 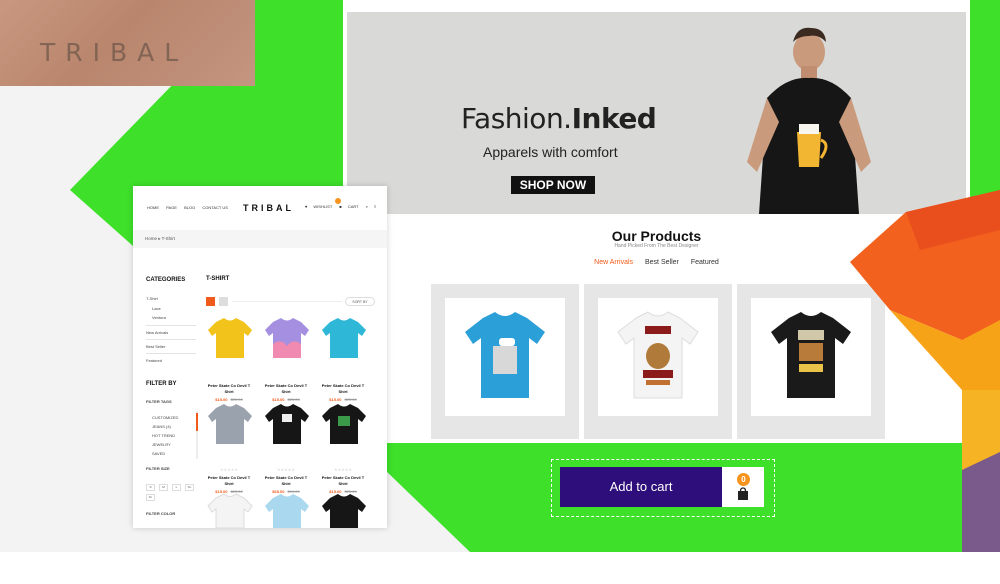 I want to click on tab-new-arrivals: New Arrivals, so click(x=613, y=262).